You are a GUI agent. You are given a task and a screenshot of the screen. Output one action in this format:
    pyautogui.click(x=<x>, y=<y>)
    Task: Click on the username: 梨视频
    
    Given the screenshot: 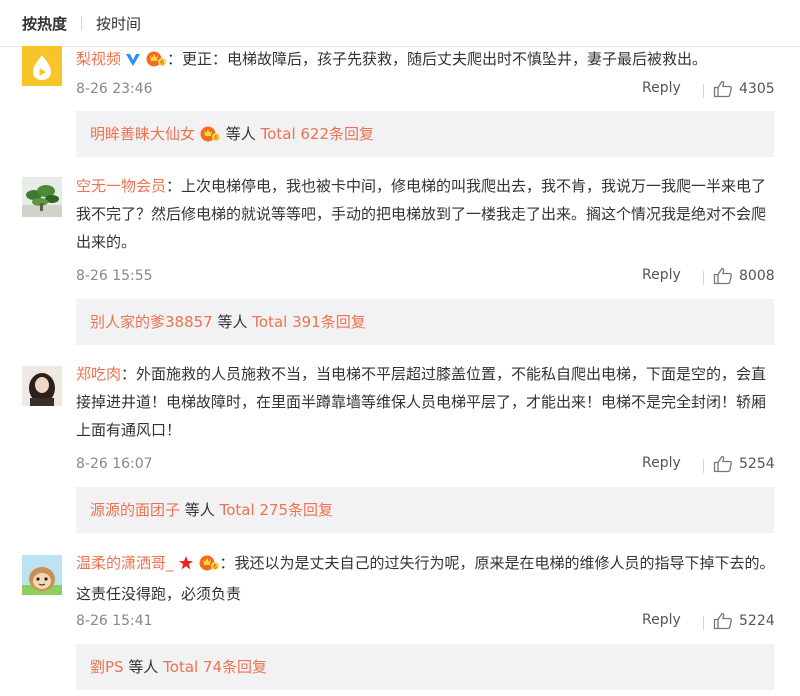 What is the action you would take?
    pyautogui.click(x=98, y=59)
    